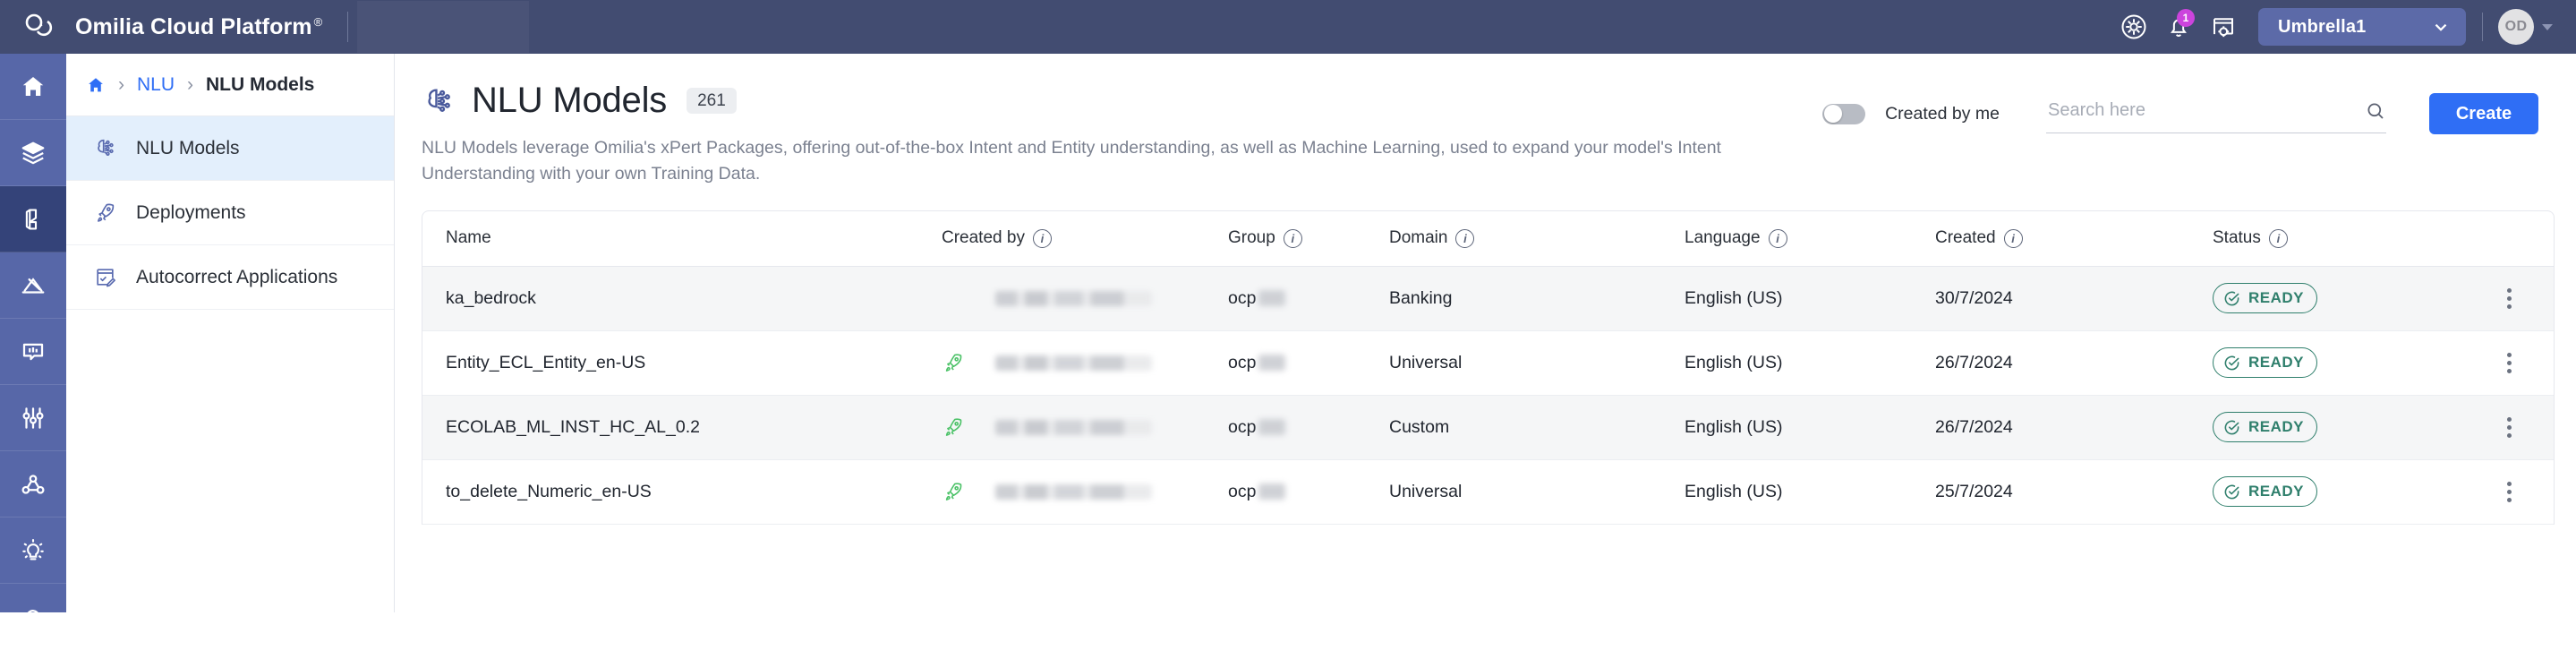 This screenshot has width=2576, height=650. I want to click on sidebar-item-autocorrect-applications: Autocorrect Applications, so click(230, 277).